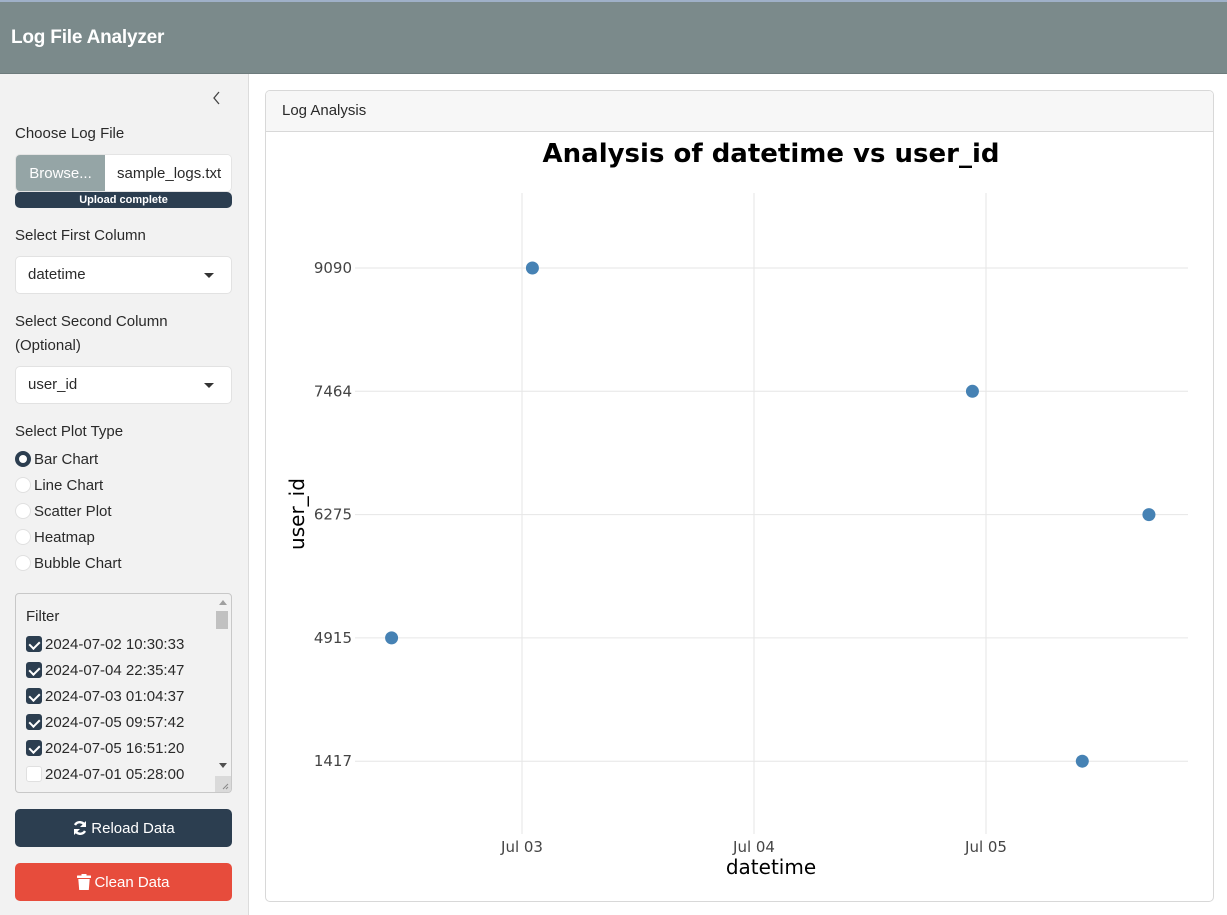 This screenshot has width=1227, height=915. What do you see at coordinates (115, 644) in the screenshot?
I see `filter-item-label: 2024-07-02 10:30:33` at bounding box center [115, 644].